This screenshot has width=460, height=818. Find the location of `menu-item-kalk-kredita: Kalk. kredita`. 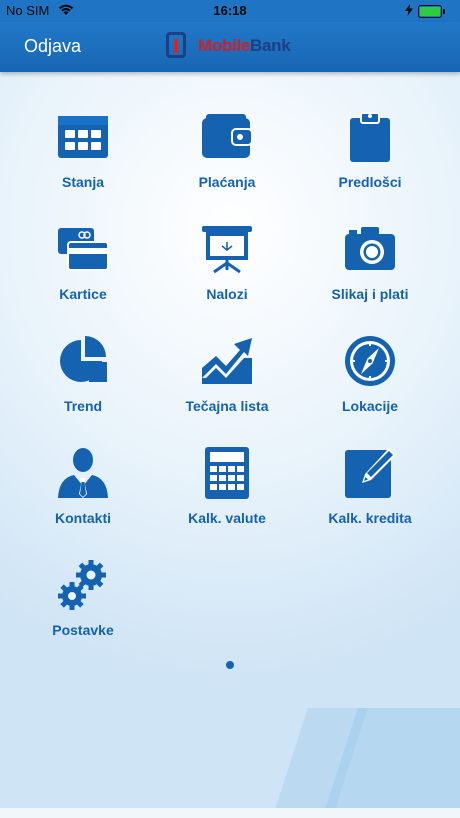

menu-item-kalk-kredita: Kalk. kredita is located at coordinates (370, 496).